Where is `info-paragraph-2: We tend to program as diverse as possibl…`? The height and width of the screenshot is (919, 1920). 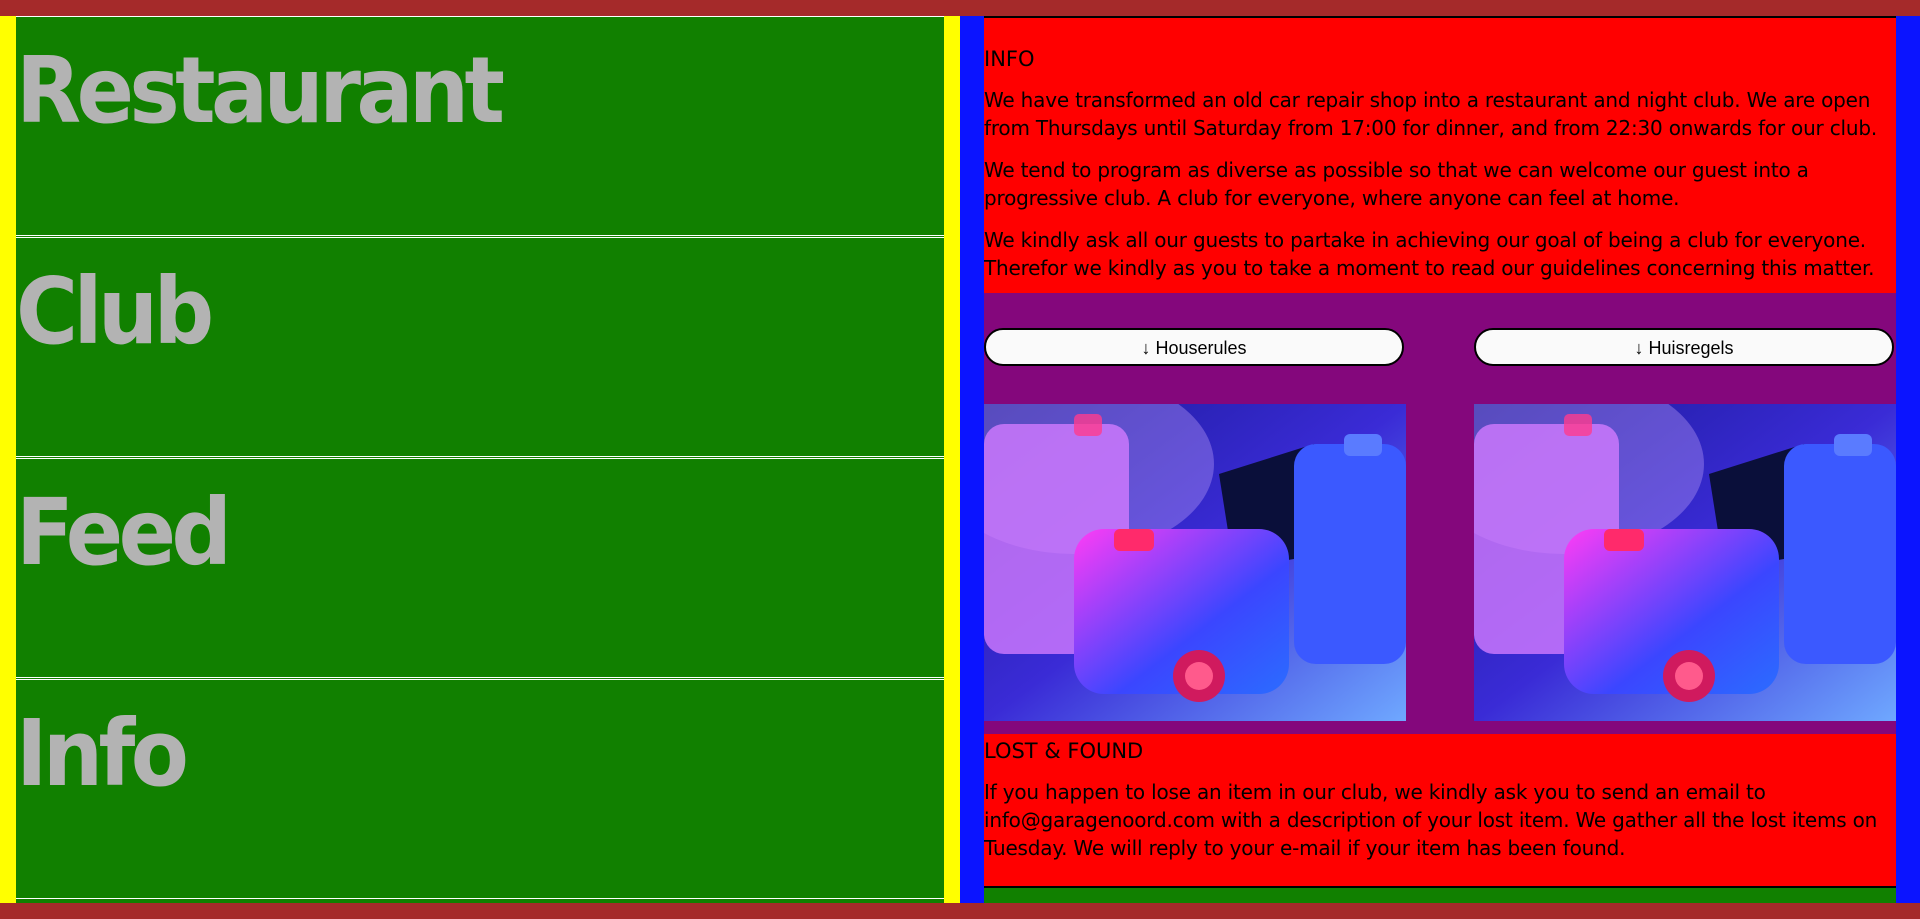
info-paragraph-2: We tend to program as diverse as possibl… is located at coordinates (1396, 184).